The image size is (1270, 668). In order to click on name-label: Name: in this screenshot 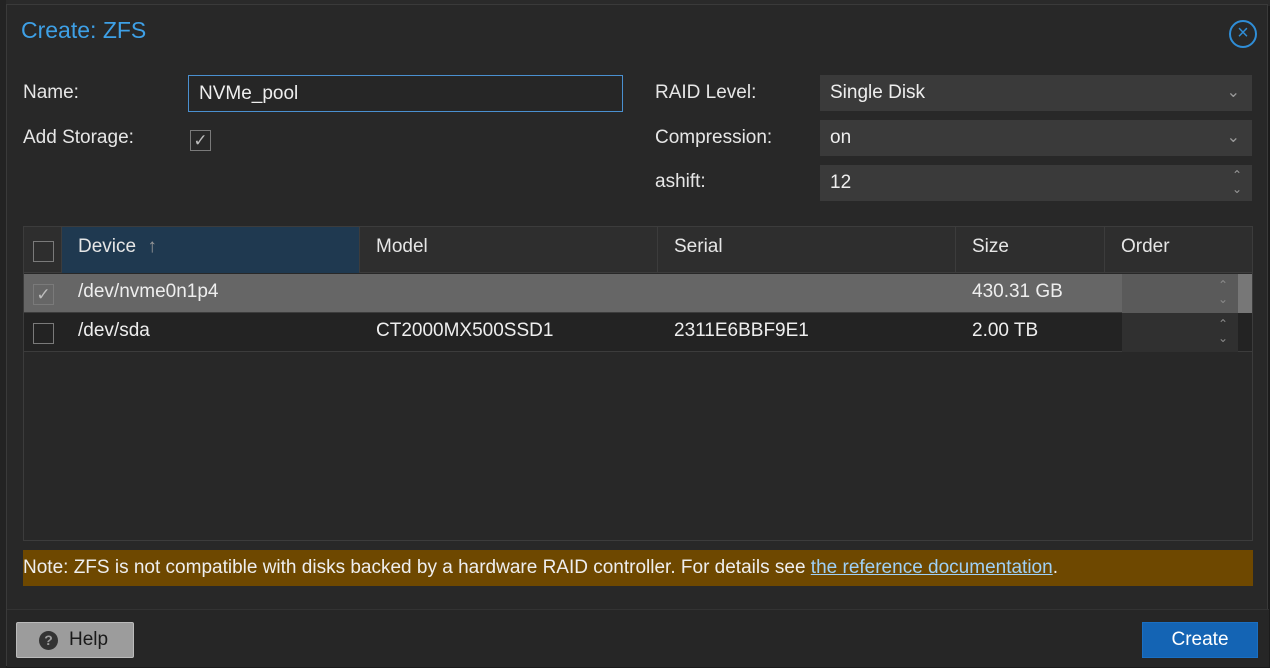, I will do `click(51, 92)`.